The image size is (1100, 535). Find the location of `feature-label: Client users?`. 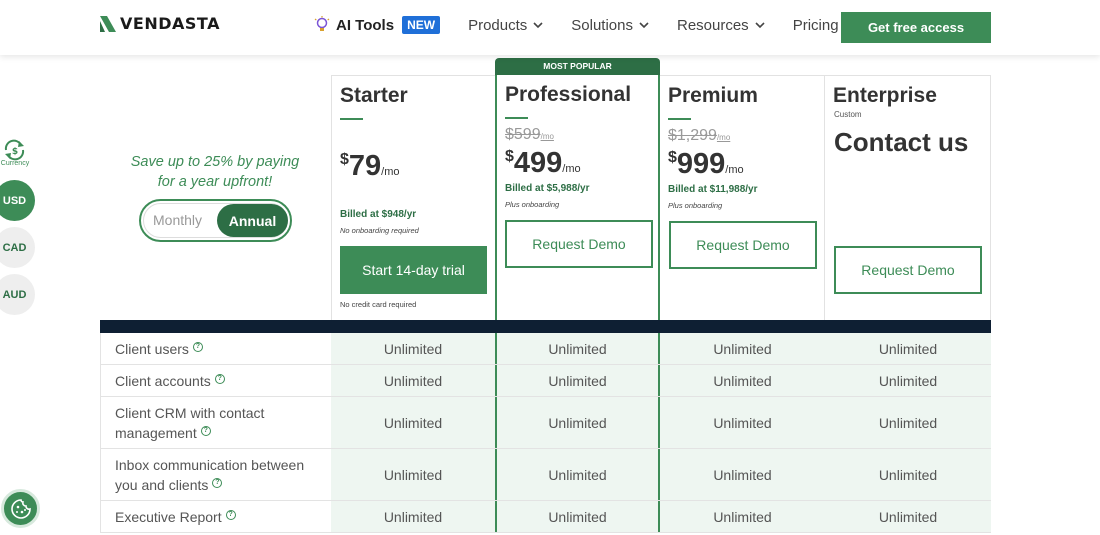

feature-label: Client users? is located at coordinates (215, 348).